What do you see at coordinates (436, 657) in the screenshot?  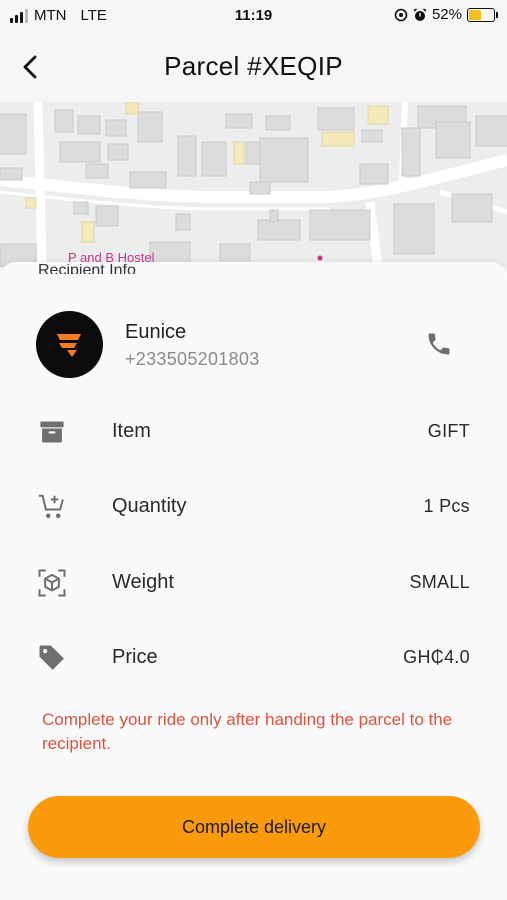 I see `detail-value-price: GH₵4.0` at bounding box center [436, 657].